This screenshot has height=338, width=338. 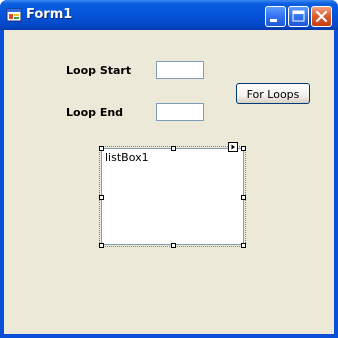 I want to click on smart-tag-arrow-icon, so click(x=233, y=147).